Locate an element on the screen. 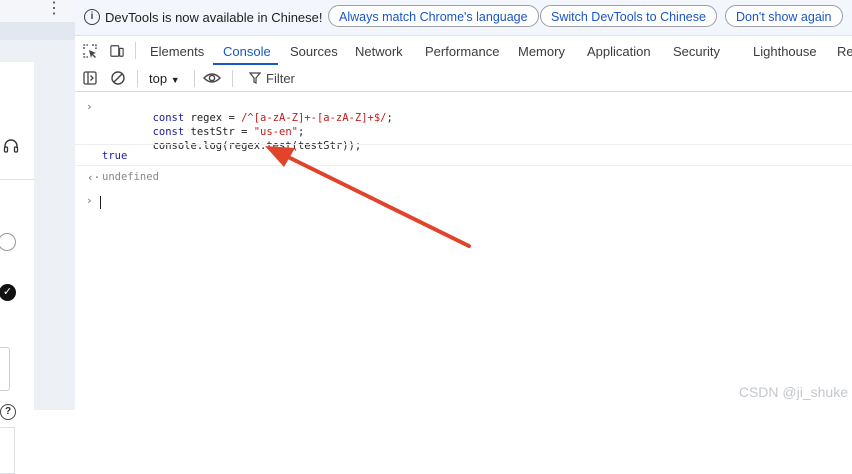 Image resolution: width=852 pixels, height=474 pixels. tab-sources: Sources is located at coordinates (314, 51).